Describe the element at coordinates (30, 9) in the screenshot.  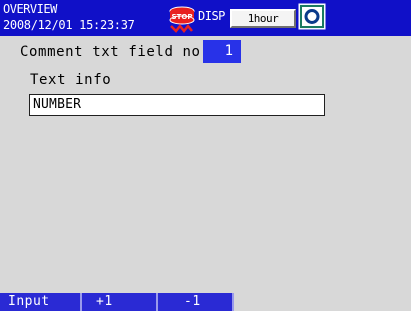
I see `screen-title: OVERVIEW` at that location.